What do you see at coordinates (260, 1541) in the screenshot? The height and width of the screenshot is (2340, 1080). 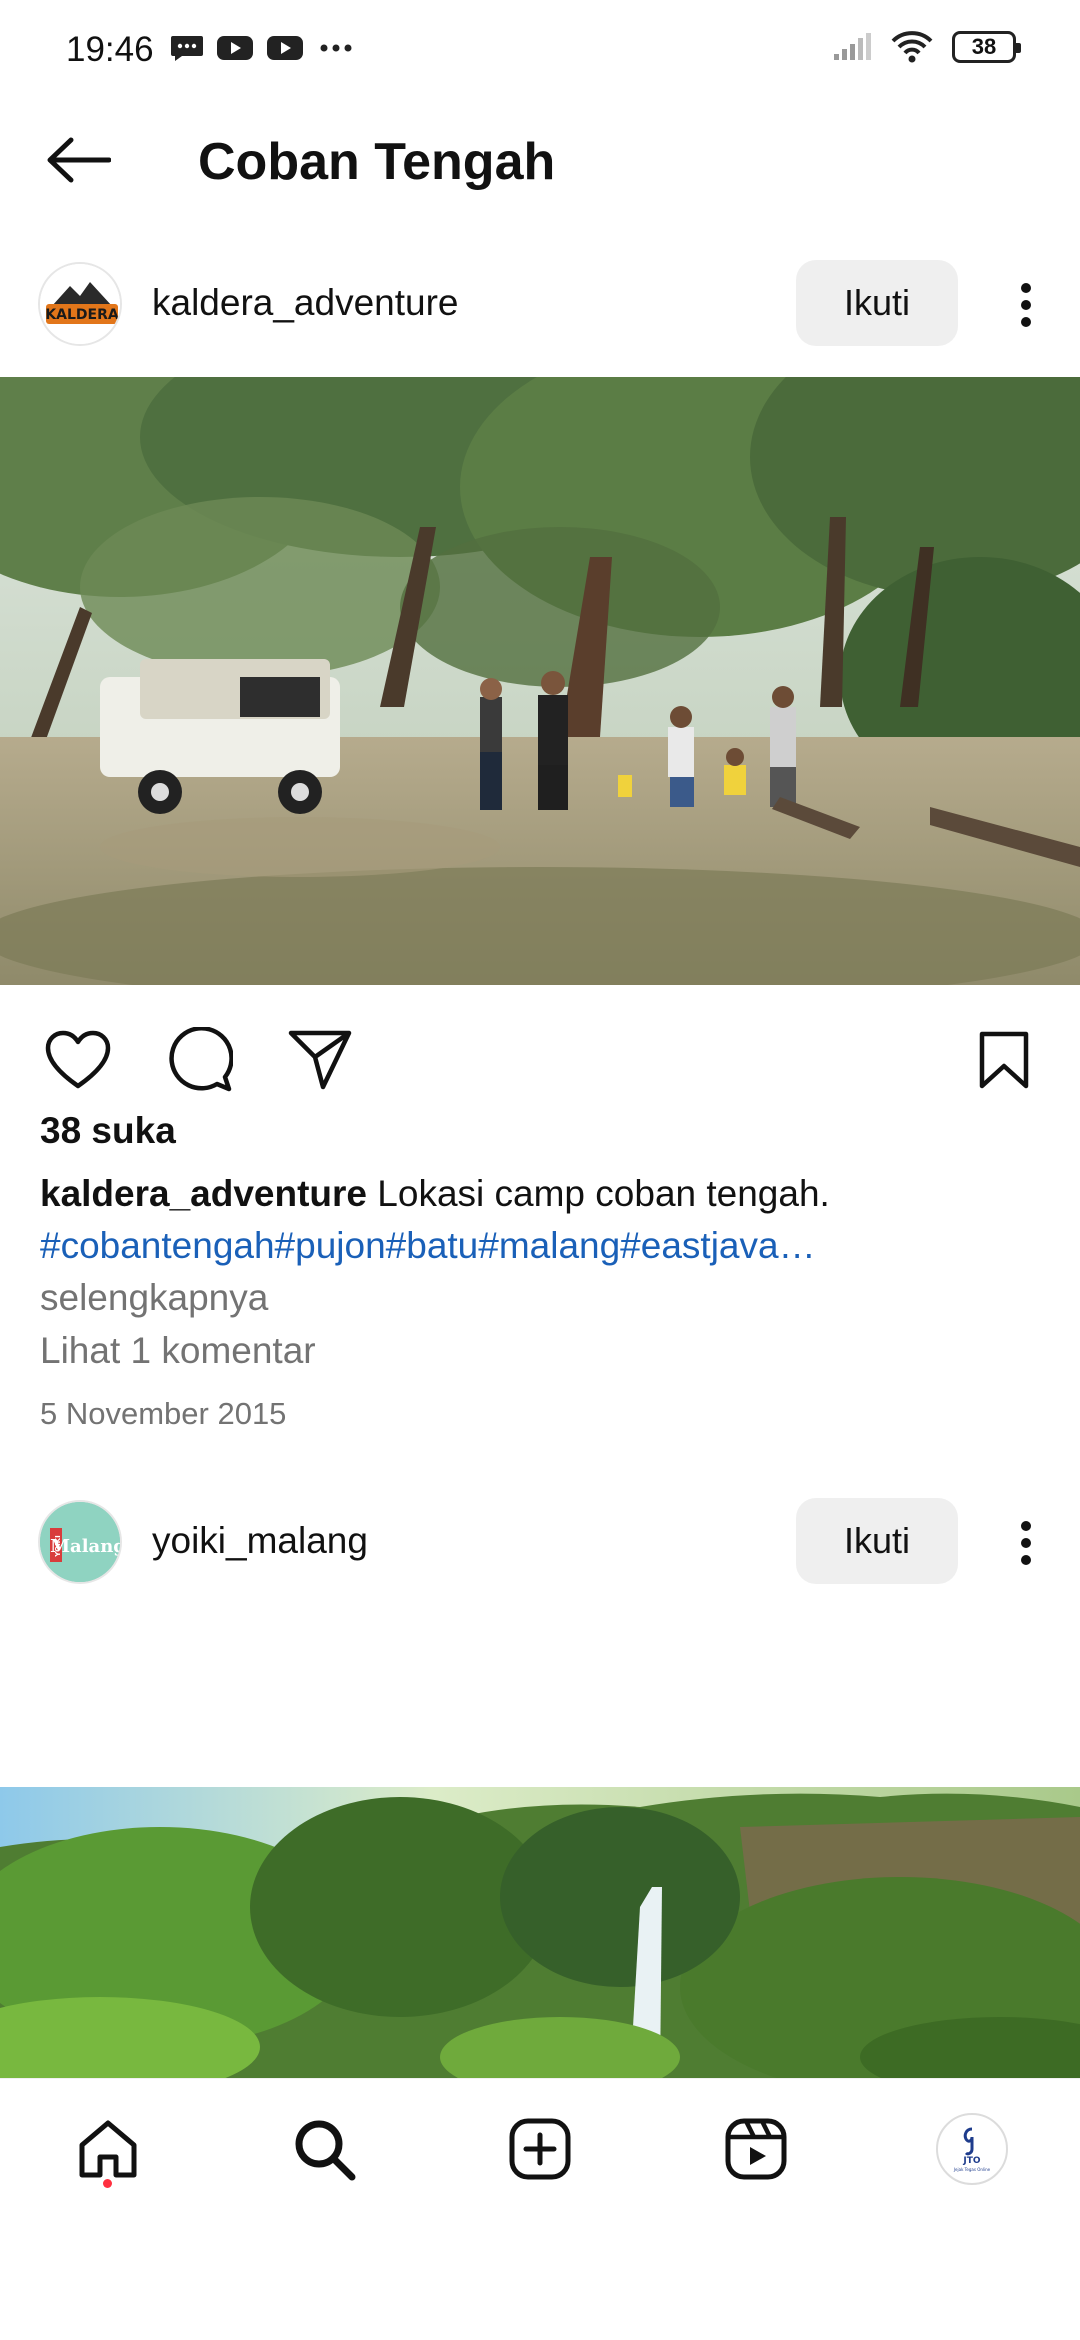 I see `username: yoiki_malang` at bounding box center [260, 1541].